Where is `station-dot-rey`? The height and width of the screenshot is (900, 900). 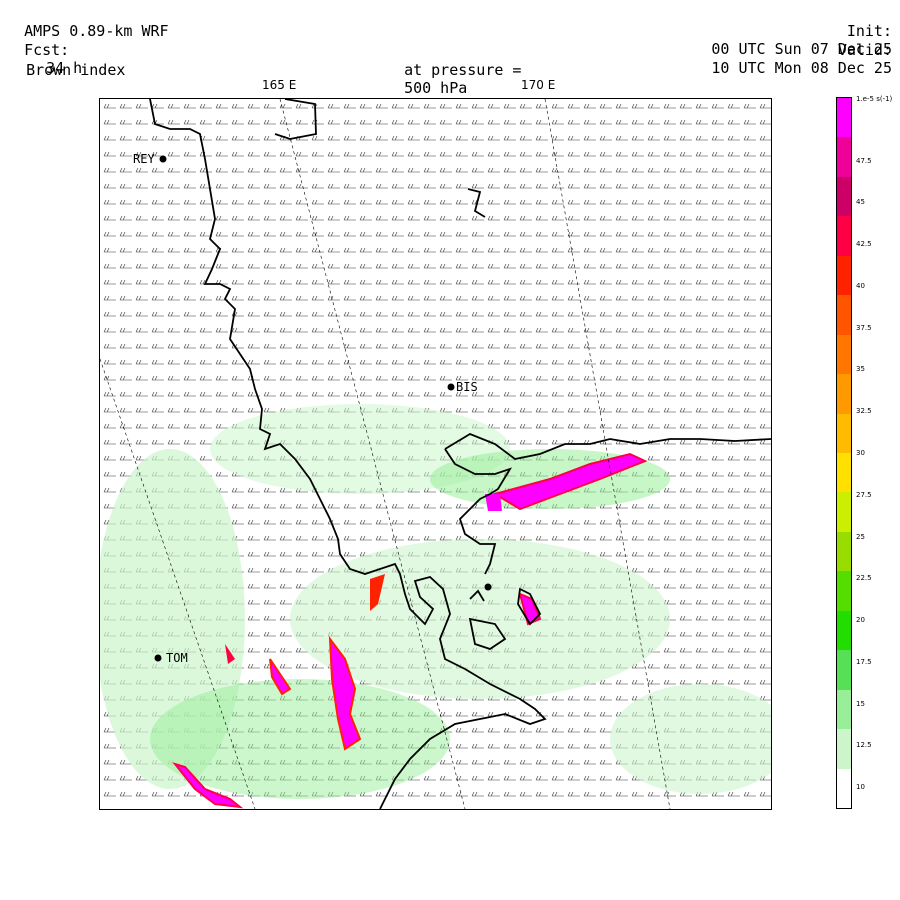 station-dot-rey is located at coordinates (163, 159).